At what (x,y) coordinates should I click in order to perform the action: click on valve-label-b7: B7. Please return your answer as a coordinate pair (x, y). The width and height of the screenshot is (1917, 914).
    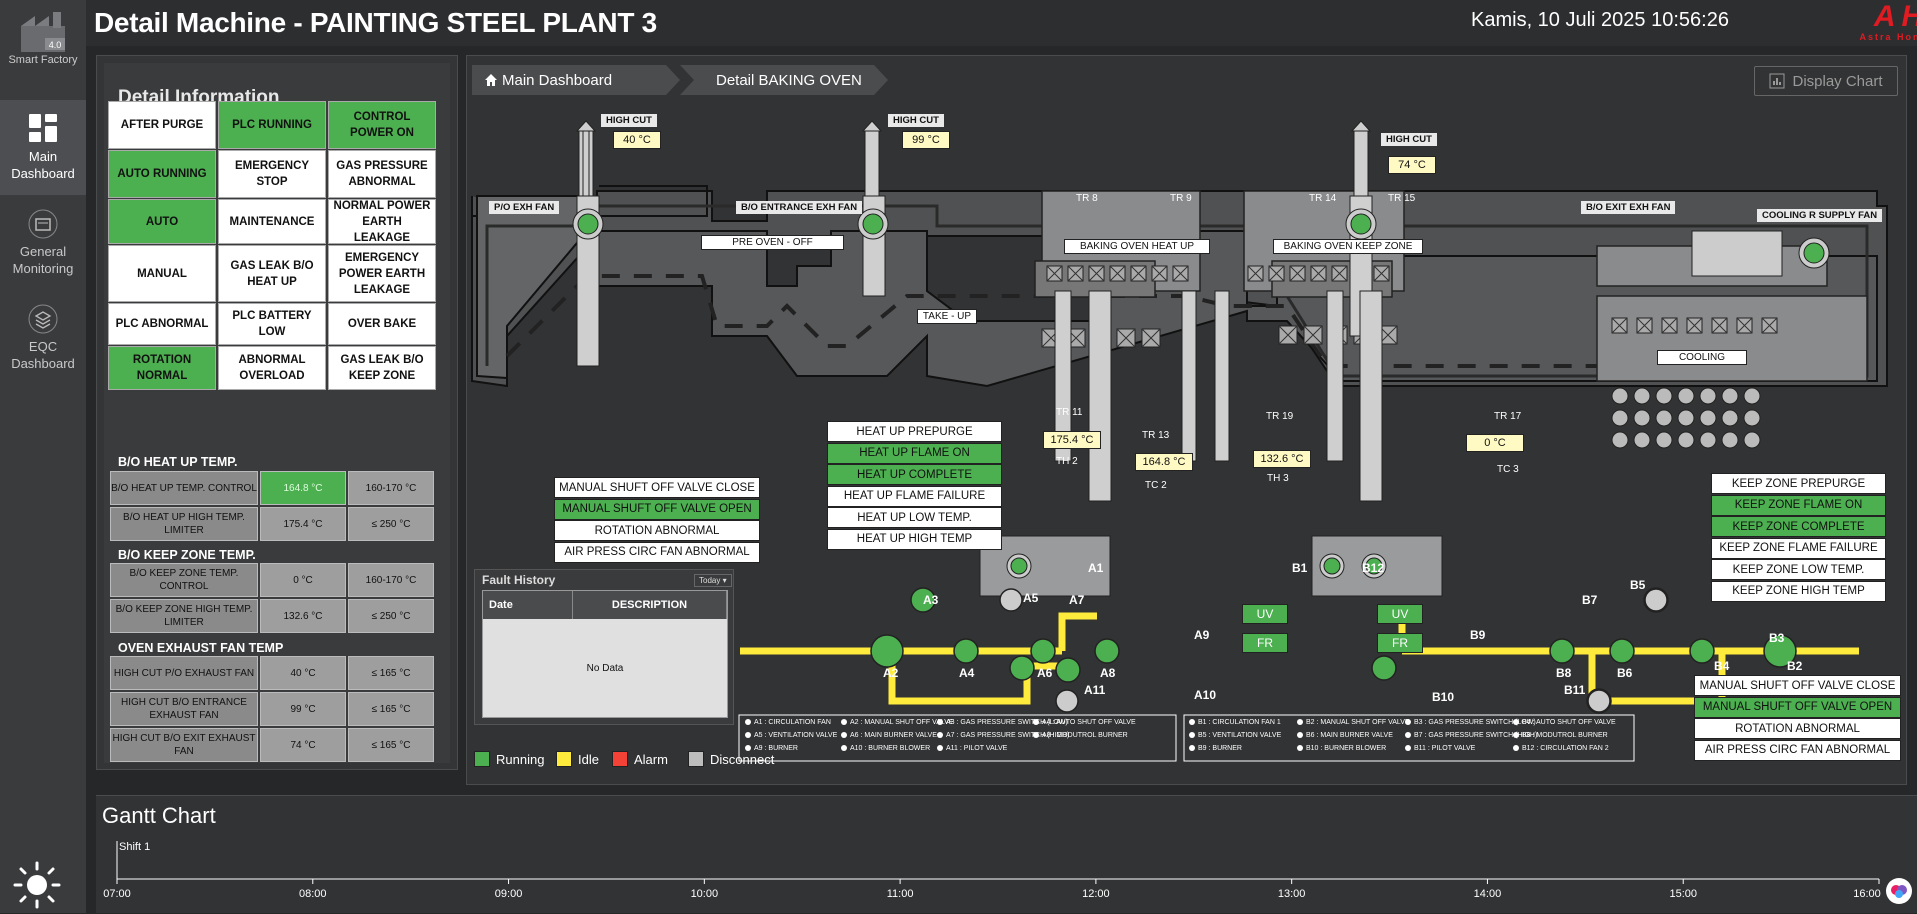
    Looking at the image, I should click on (1590, 600).